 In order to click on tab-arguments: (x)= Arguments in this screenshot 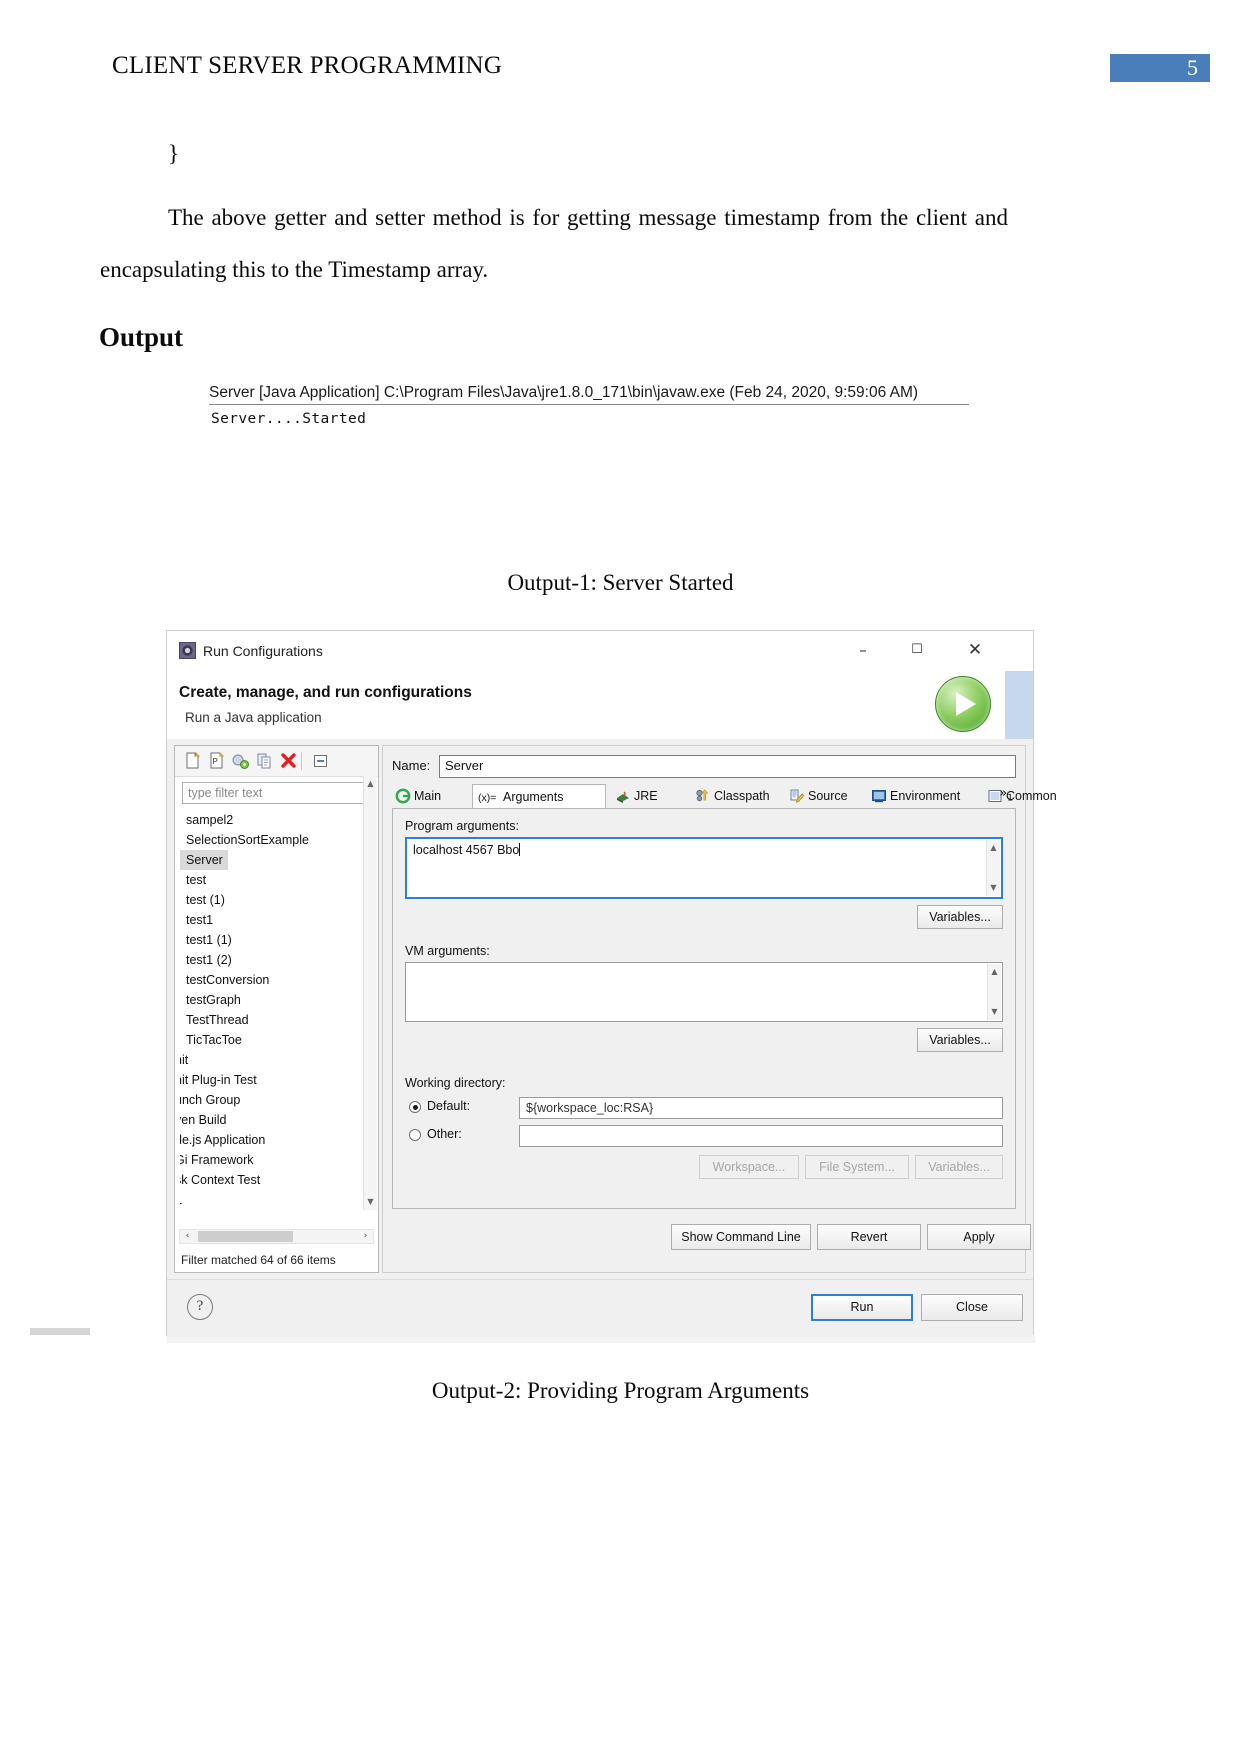, I will do `click(539, 796)`.